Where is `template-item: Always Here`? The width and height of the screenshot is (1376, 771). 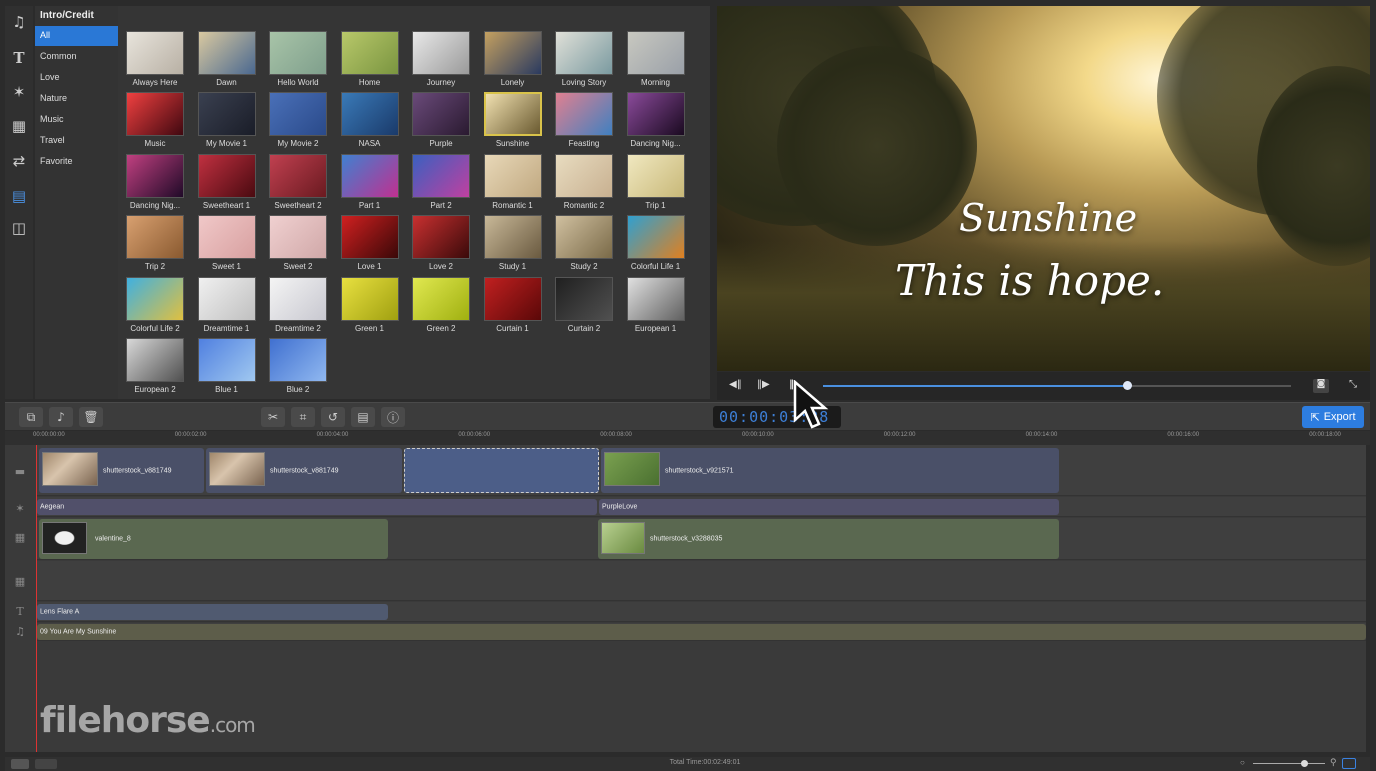
template-item: Always Here is located at coordinates (155, 59).